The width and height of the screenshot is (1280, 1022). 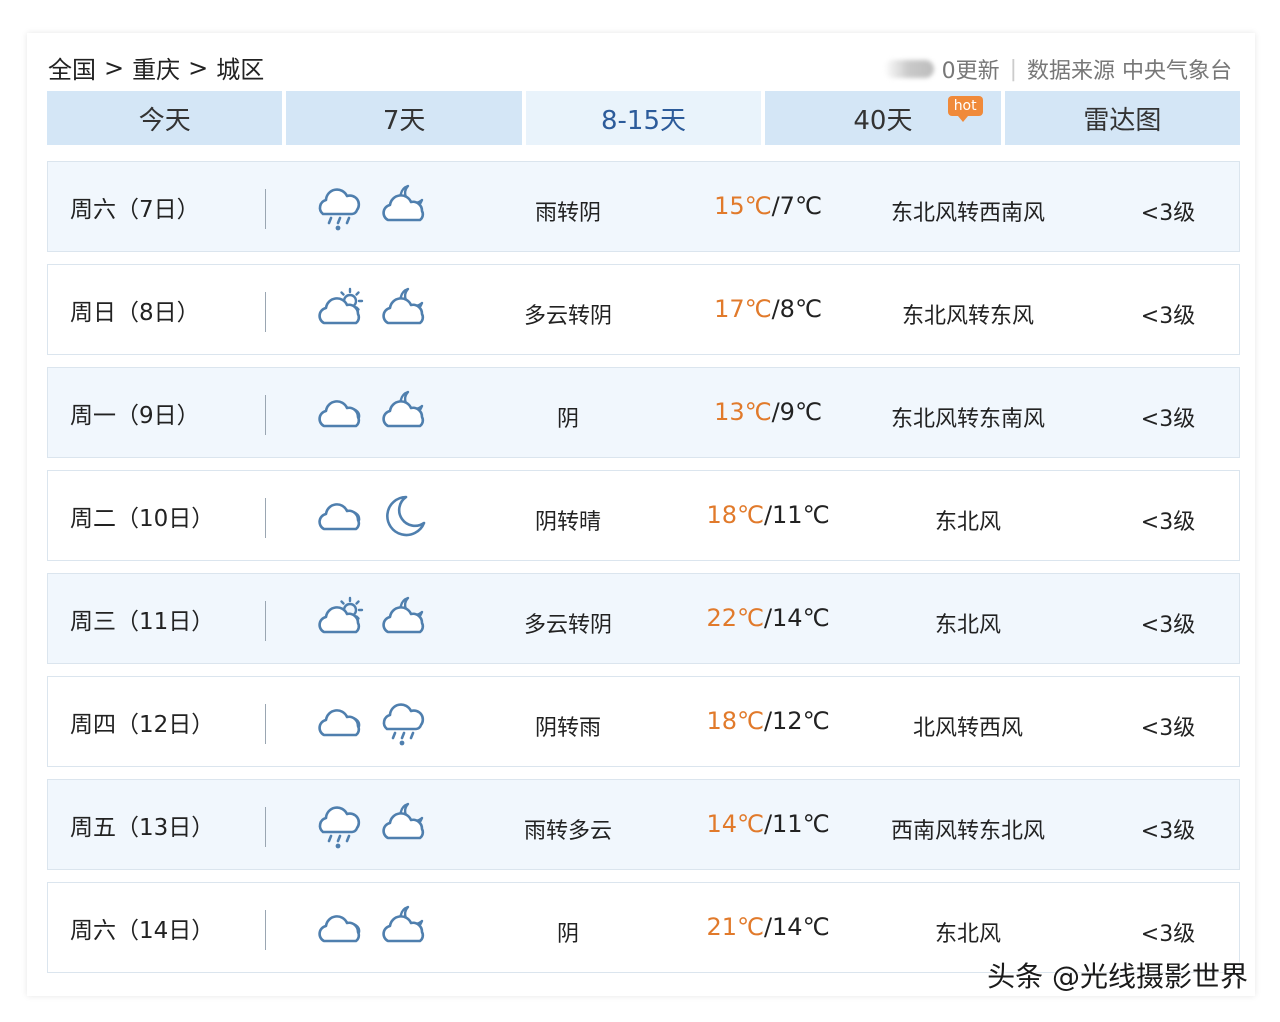 What do you see at coordinates (643, 206) in the screenshot?
I see `forecast-row: 周六（7日） 雨转阴 15℃/7℃ 东北风转西南风 <3级` at bounding box center [643, 206].